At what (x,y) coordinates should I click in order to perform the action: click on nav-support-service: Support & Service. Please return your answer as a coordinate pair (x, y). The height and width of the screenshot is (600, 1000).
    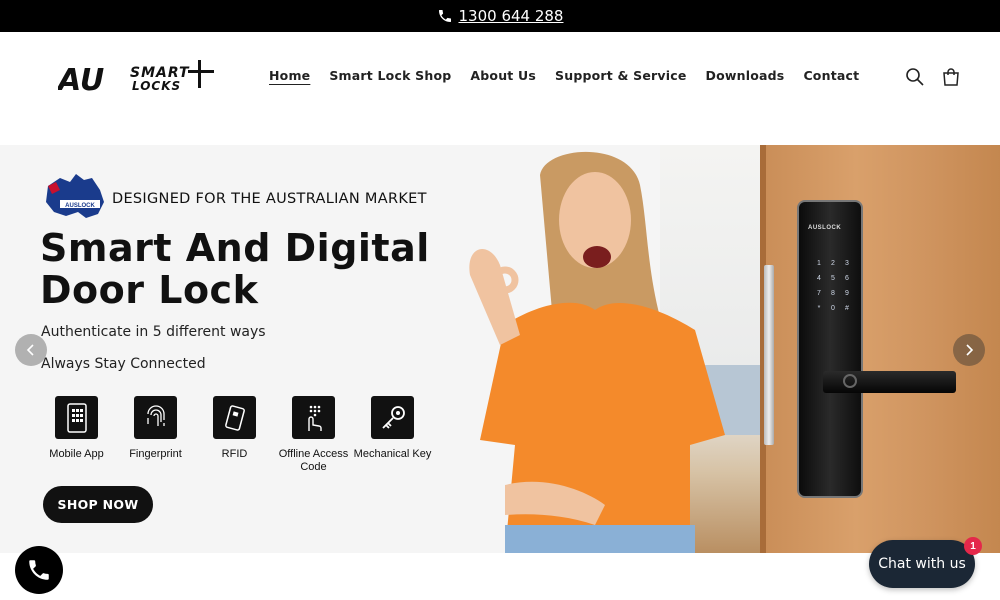
    Looking at the image, I should click on (621, 75).